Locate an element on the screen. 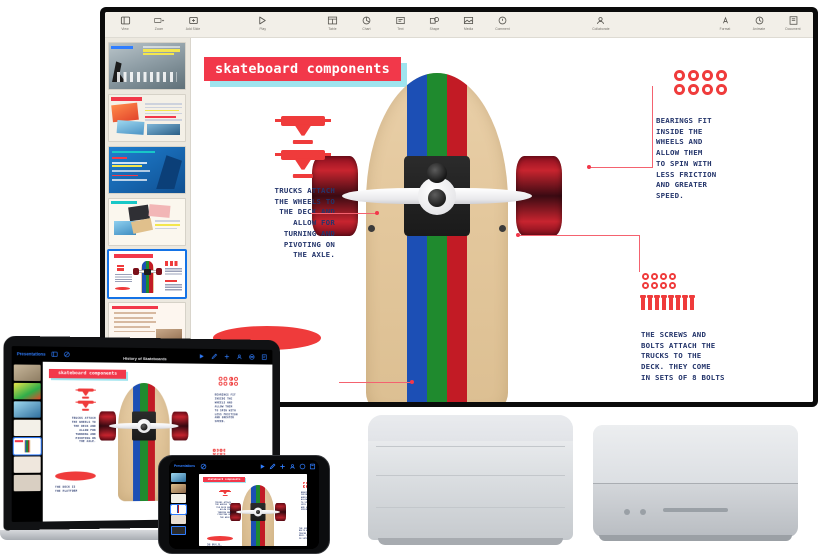 This screenshot has width=818, height=554. toolbar-document-label: Document is located at coordinates (793, 29).